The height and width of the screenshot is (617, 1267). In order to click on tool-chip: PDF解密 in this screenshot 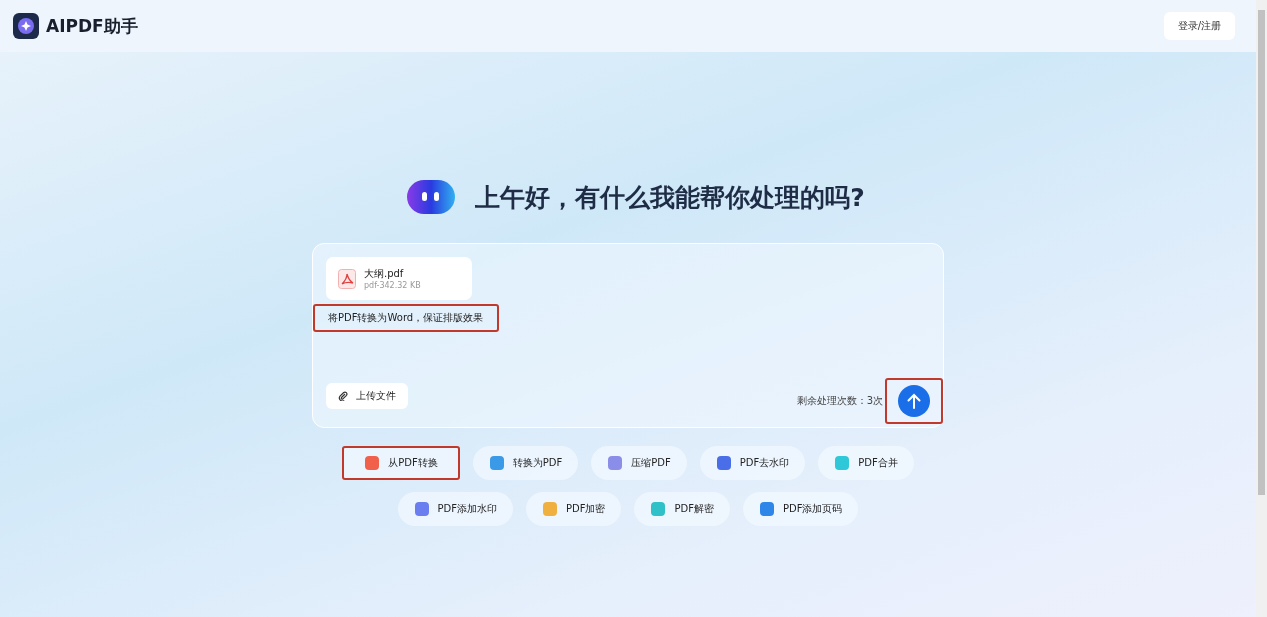, I will do `click(682, 509)`.